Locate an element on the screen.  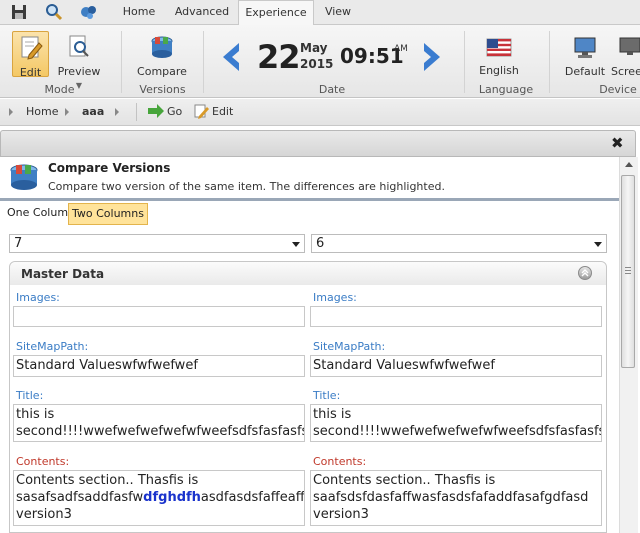
title-line1-left: this is is located at coordinates (35, 414).